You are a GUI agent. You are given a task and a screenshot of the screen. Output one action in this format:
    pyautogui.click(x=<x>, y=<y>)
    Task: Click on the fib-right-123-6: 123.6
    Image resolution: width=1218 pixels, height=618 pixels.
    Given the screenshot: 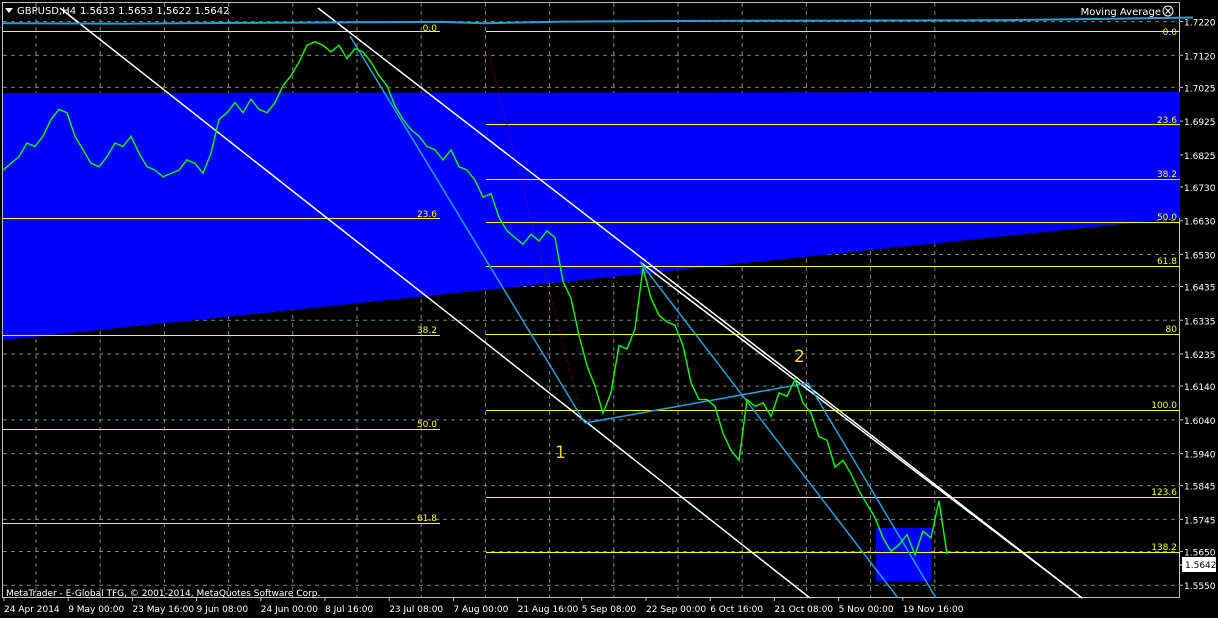 What is the action you would take?
    pyautogui.click(x=1164, y=493)
    